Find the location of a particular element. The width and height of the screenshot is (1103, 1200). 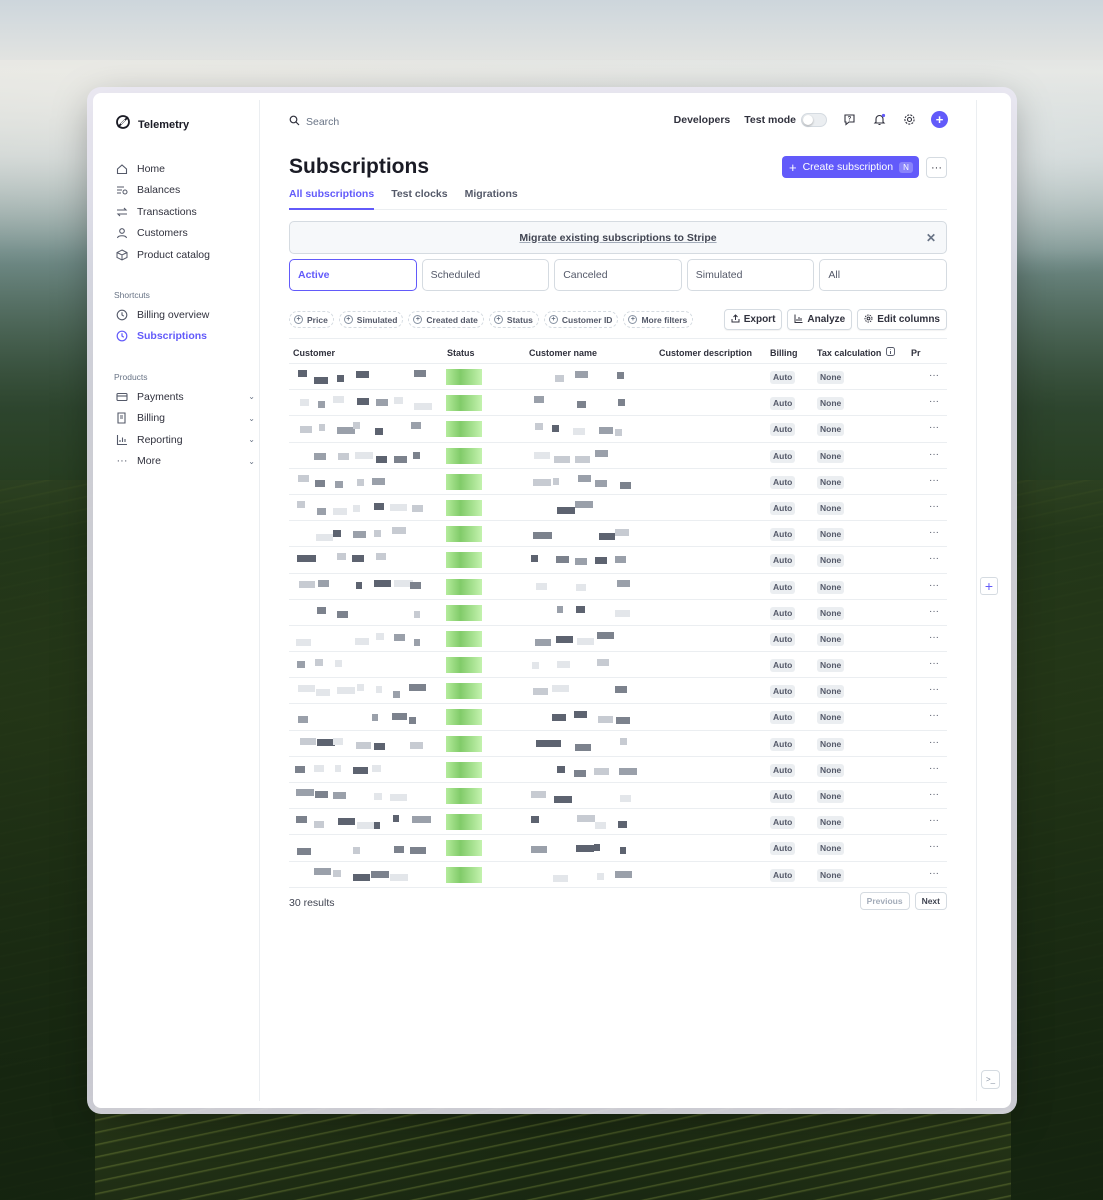

tab-migrations: Migrations is located at coordinates (491, 199).